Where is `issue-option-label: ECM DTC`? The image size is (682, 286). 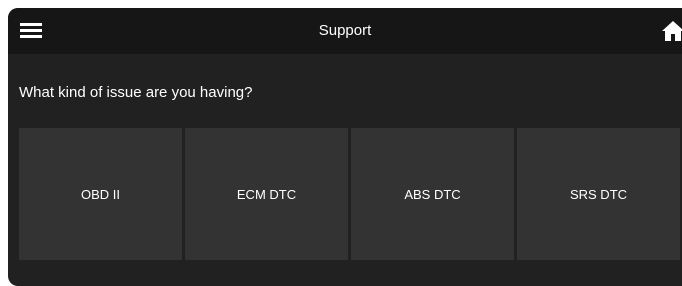
issue-option-label: ECM DTC is located at coordinates (266, 194).